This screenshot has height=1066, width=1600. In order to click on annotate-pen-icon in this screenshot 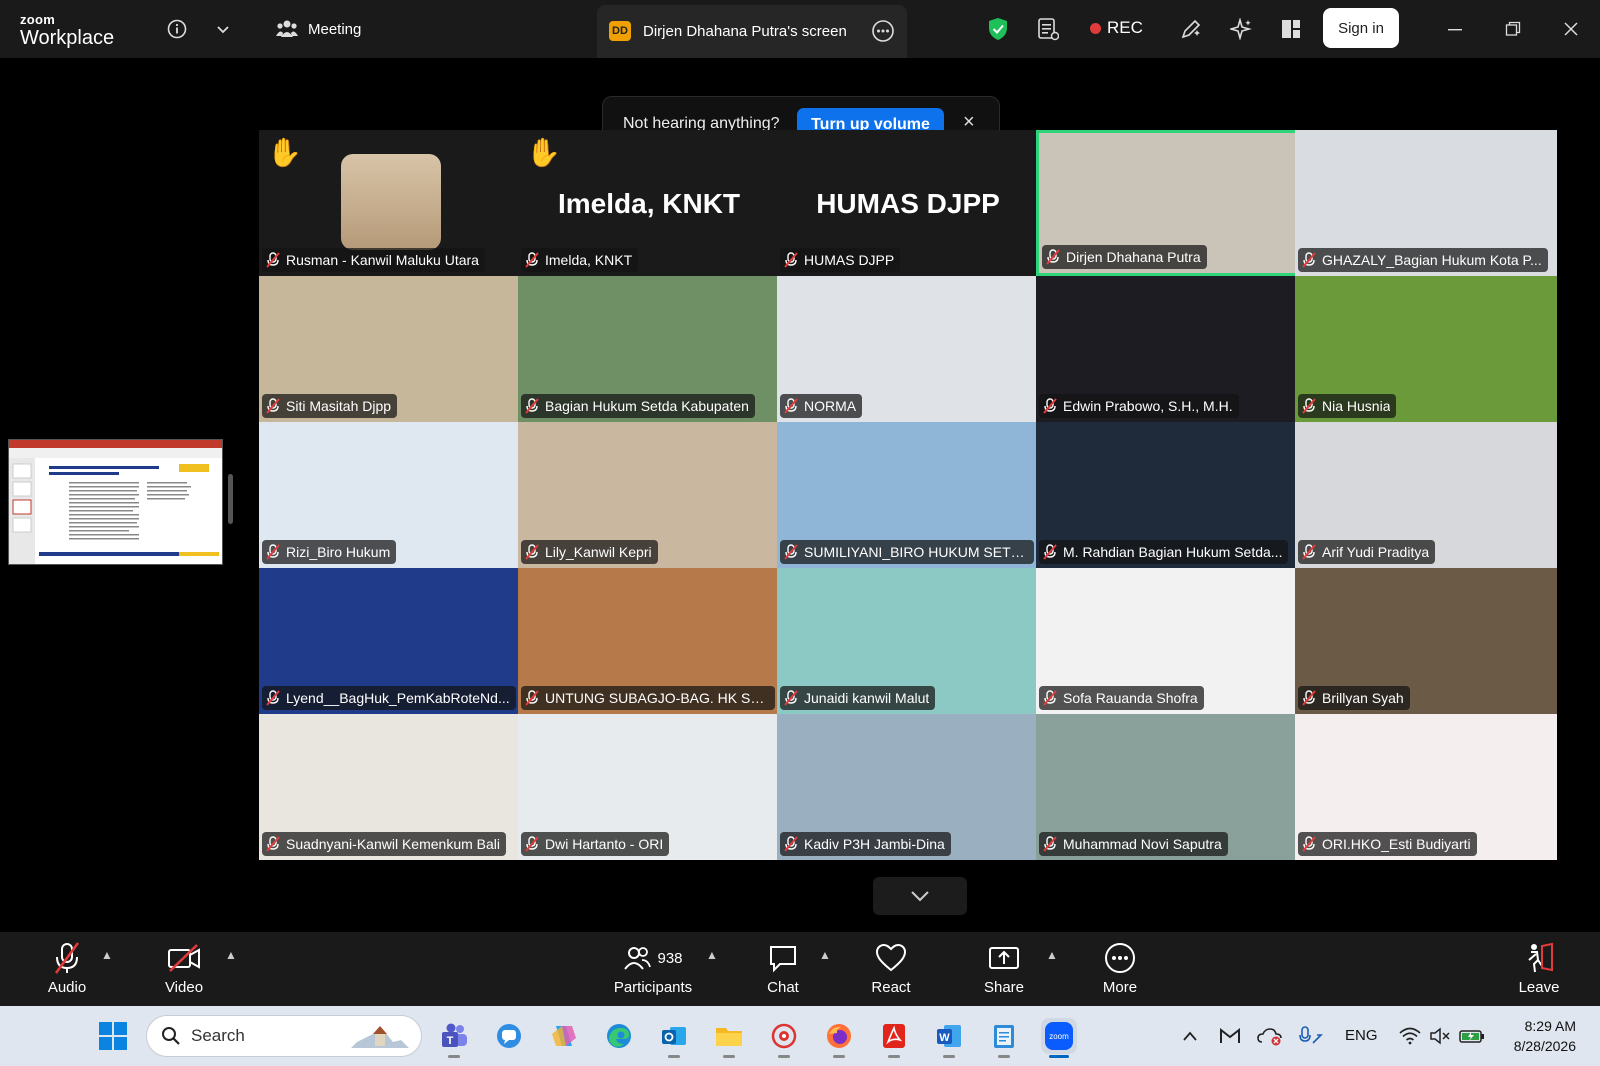, I will do `click(1191, 29)`.